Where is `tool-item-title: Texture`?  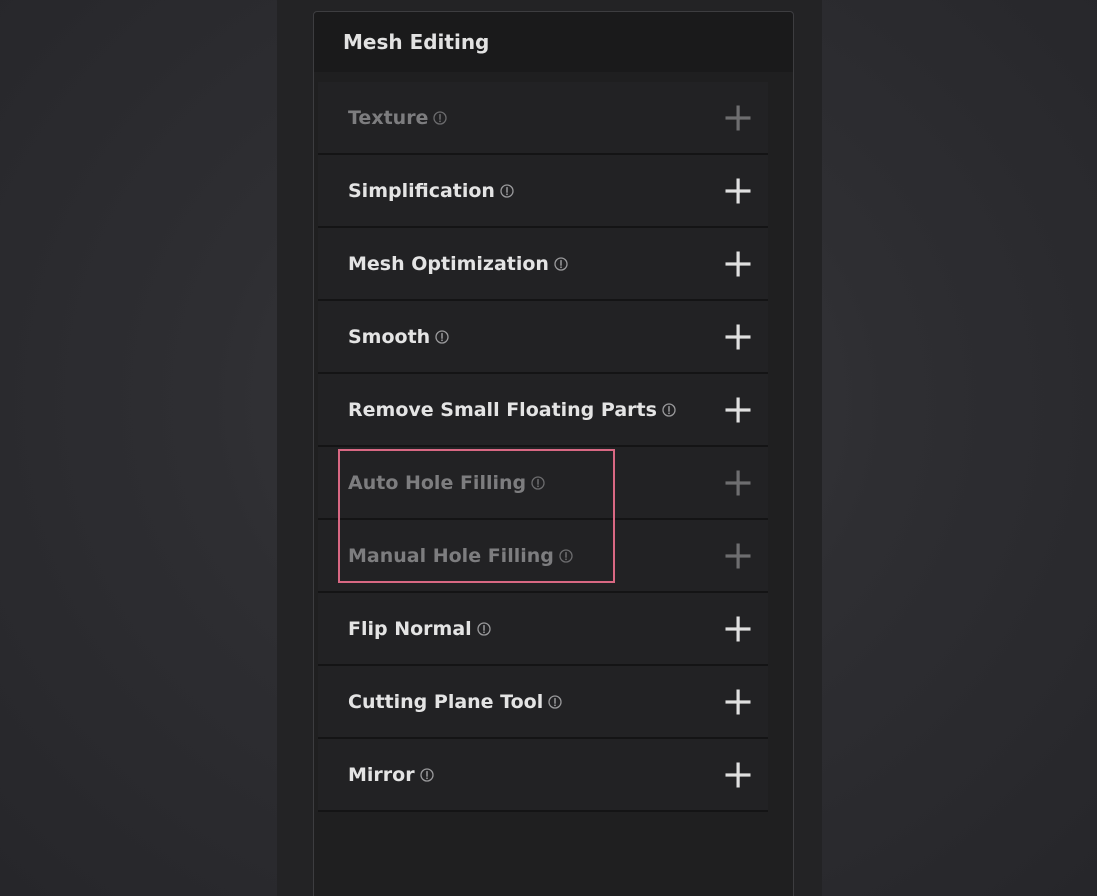 tool-item-title: Texture is located at coordinates (383, 117).